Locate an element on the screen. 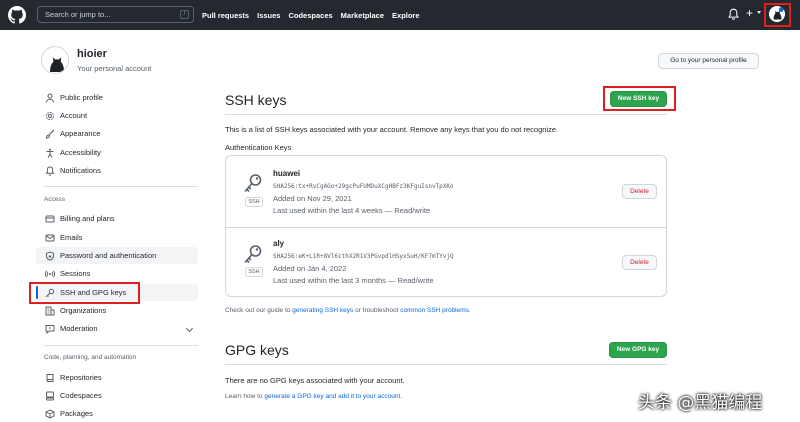 The width and height of the screenshot is (800, 422). gear-icon is located at coordinates (50, 115).